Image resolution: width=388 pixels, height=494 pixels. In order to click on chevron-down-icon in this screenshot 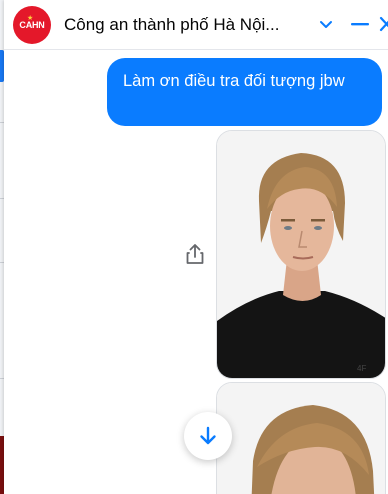, I will do `click(326, 24)`.